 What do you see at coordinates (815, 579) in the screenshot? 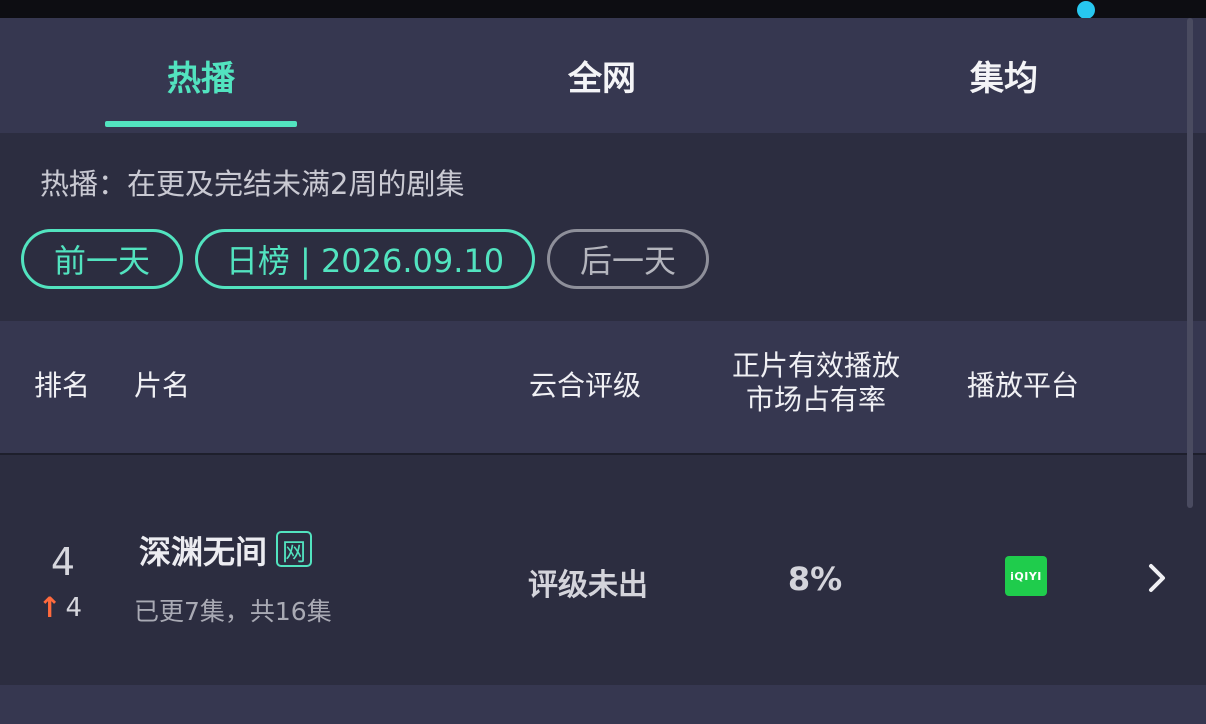
I see `market-share-value: 8%` at bounding box center [815, 579].